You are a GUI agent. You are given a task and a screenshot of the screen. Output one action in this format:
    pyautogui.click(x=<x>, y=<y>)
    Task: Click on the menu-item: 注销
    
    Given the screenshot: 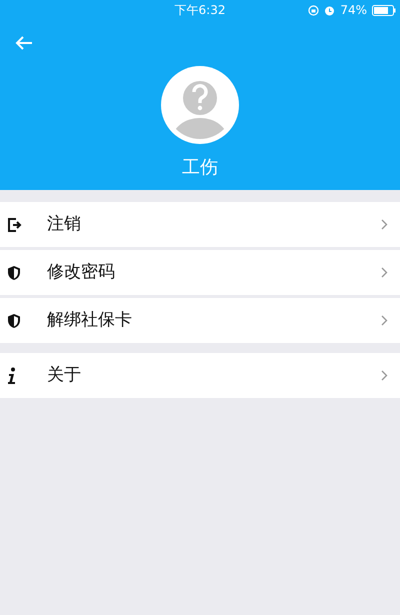 What is the action you would take?
    pyautogui.click(x=200, y=224)
    